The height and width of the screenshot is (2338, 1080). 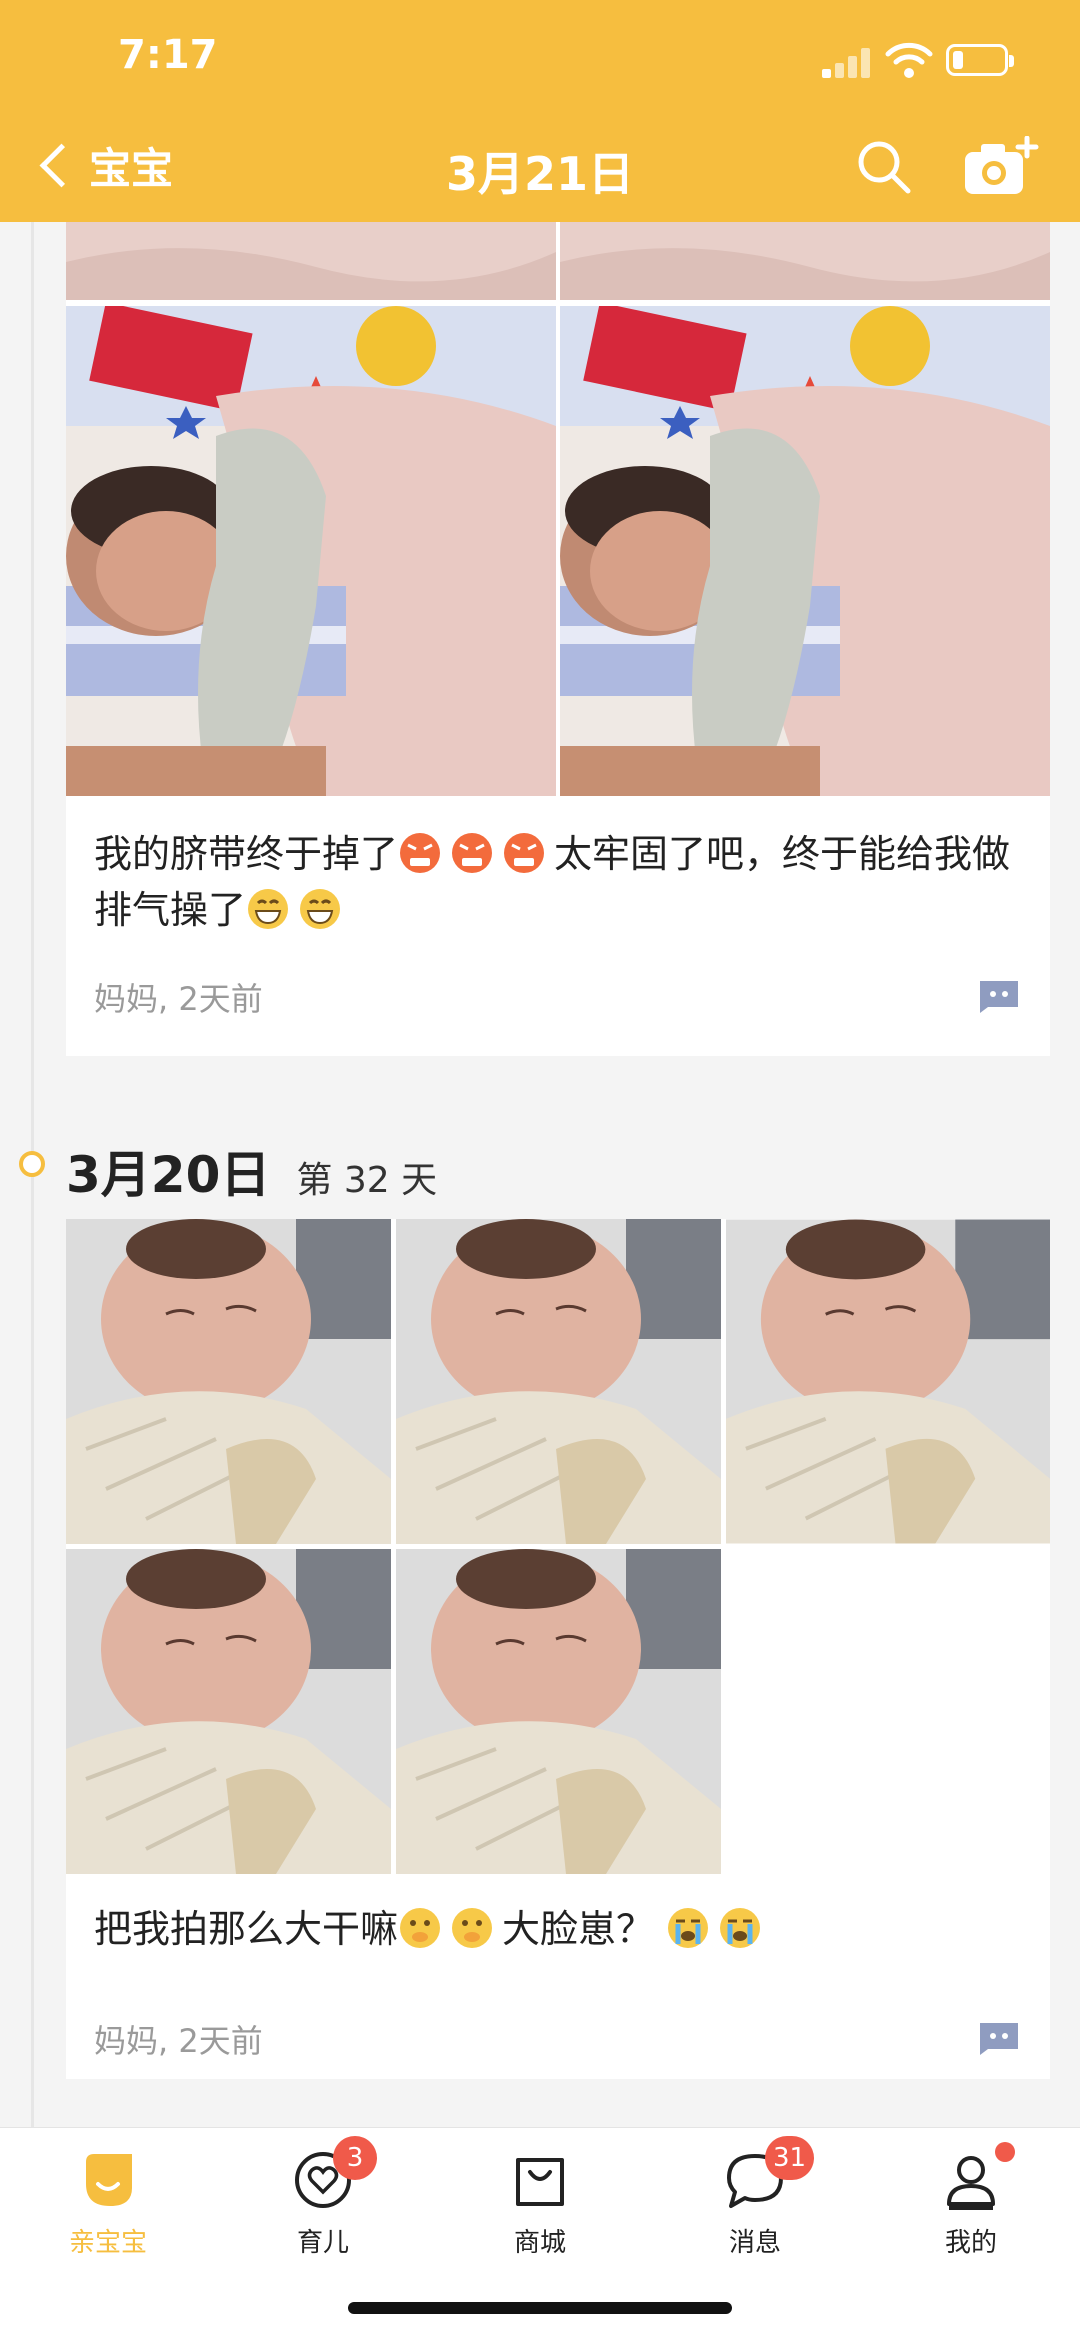 I want to click on shopping-bag-icon, so click(x=540, y=2180).